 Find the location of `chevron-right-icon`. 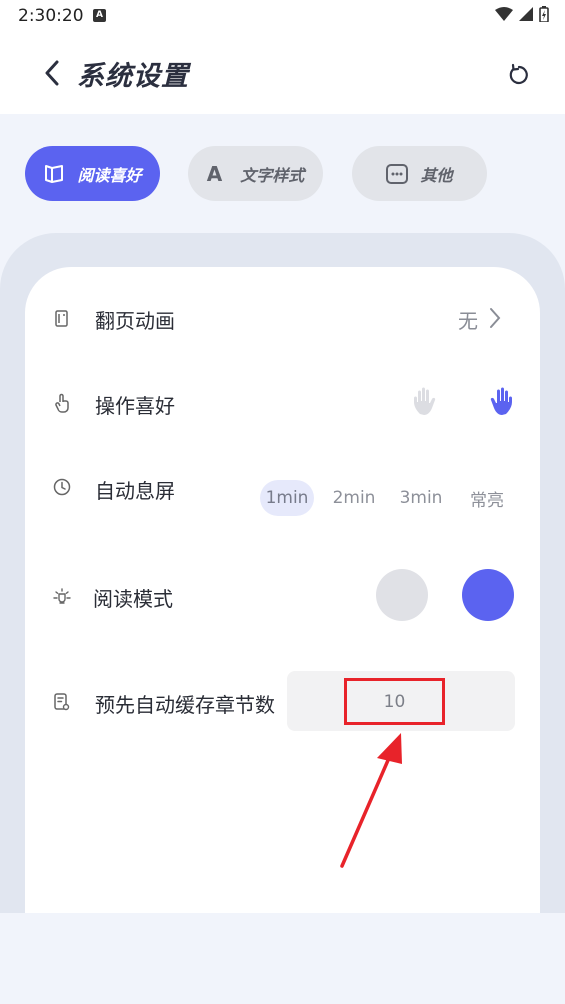

chevron-right-icon is located at coordinates (495, 318).